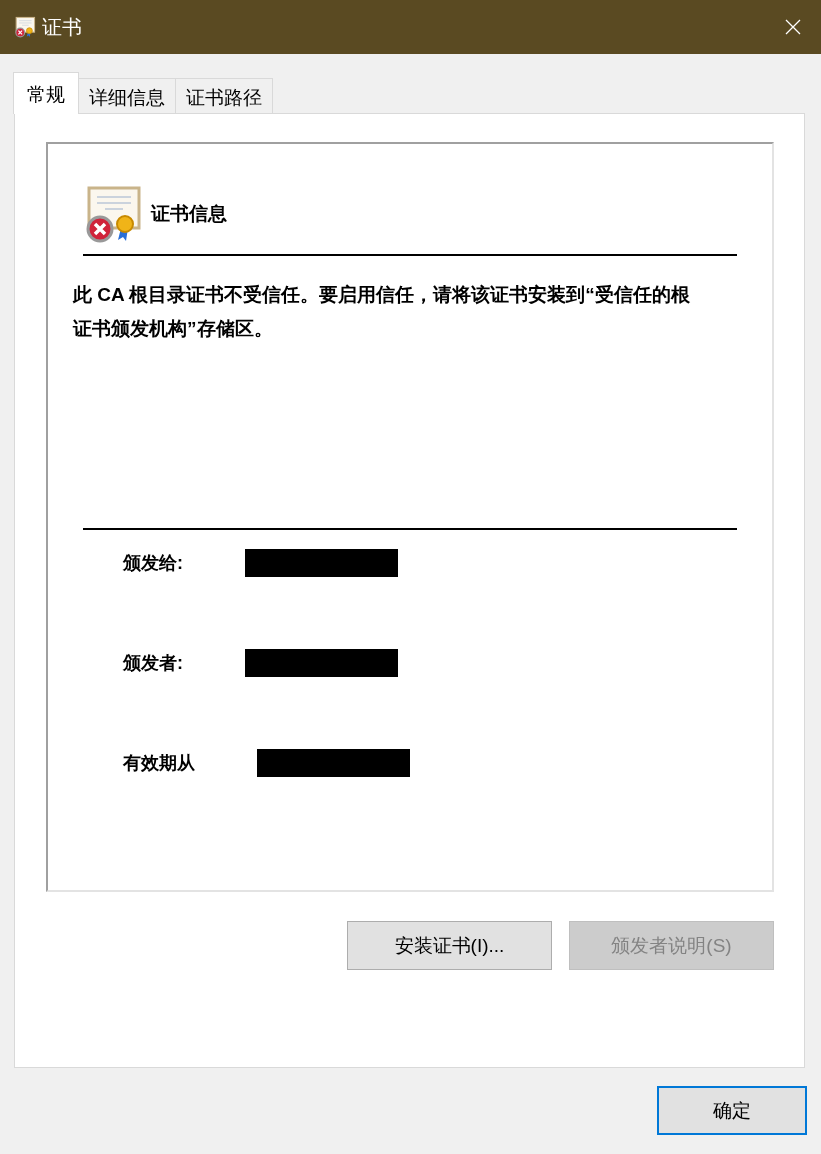  What do you see at coordinates (224, 95) in the screenshot?
I see `tab: 证书路径` at bounding box center [224, 95].